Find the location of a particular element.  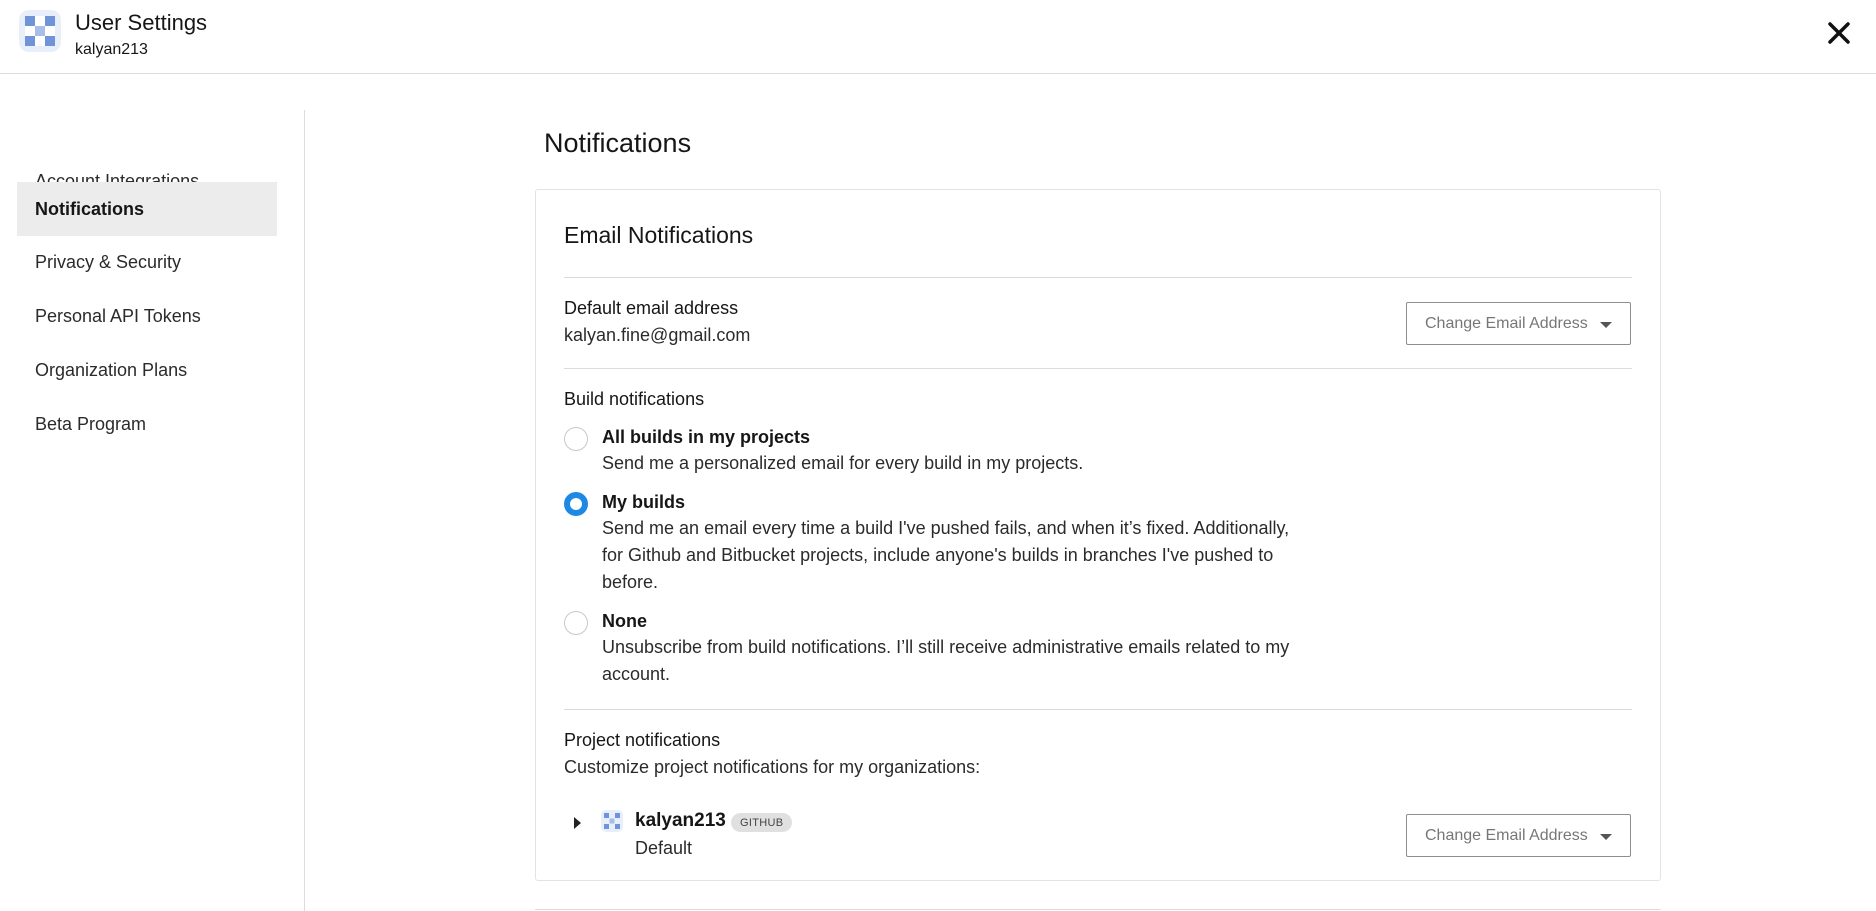

sidebar-item-beta-program: Beta Program is located at coordinates (147, 424).